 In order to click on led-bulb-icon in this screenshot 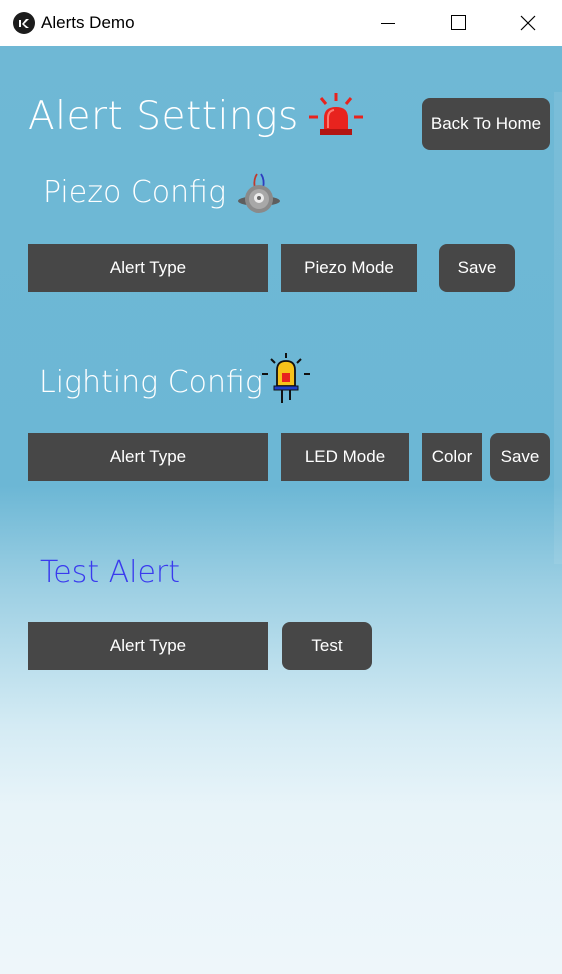, I will do `click(286, 378)`.